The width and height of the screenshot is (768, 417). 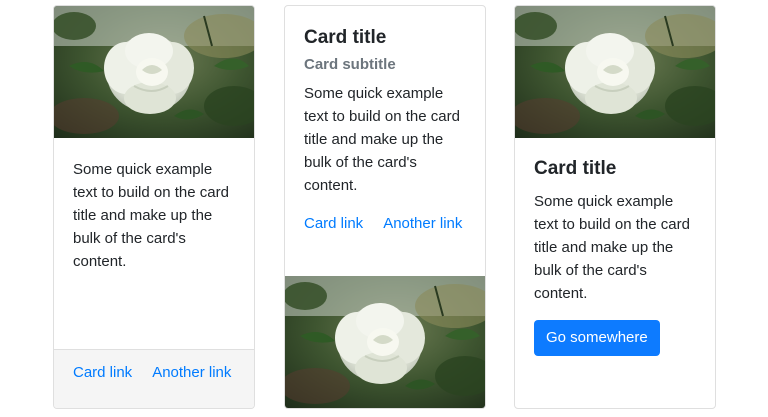 I want to click on go-somewhere-button: Go somewhere, so click(x=597, y=338).